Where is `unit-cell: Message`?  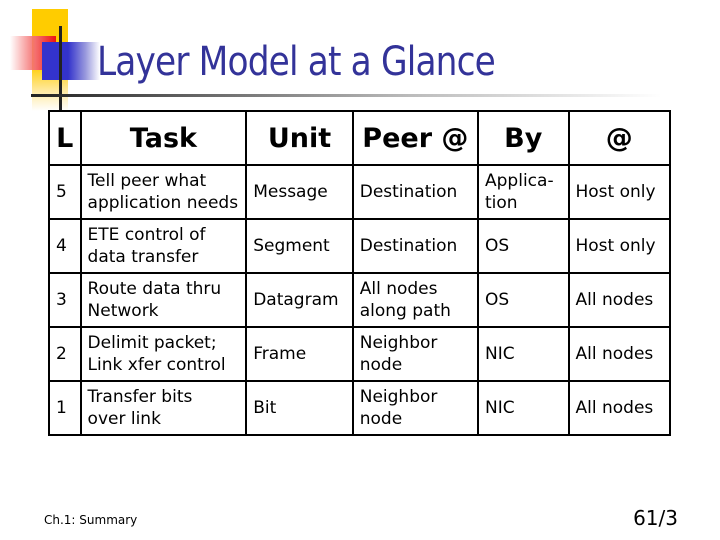
unit-cell: Message is located at coordinates (299, 192).